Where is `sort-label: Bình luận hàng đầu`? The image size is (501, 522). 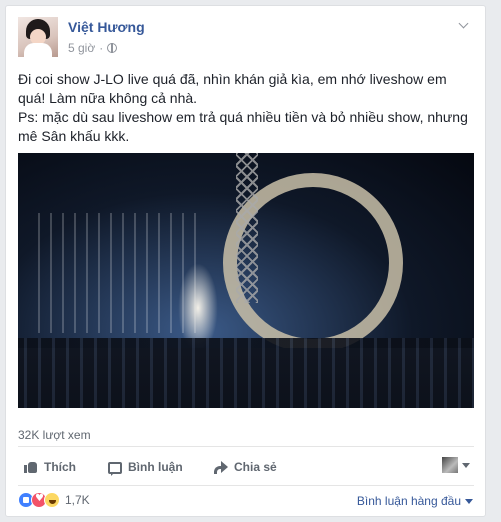 sort-label: Bình luận hàng đầu is located at coordinates (408, 501).